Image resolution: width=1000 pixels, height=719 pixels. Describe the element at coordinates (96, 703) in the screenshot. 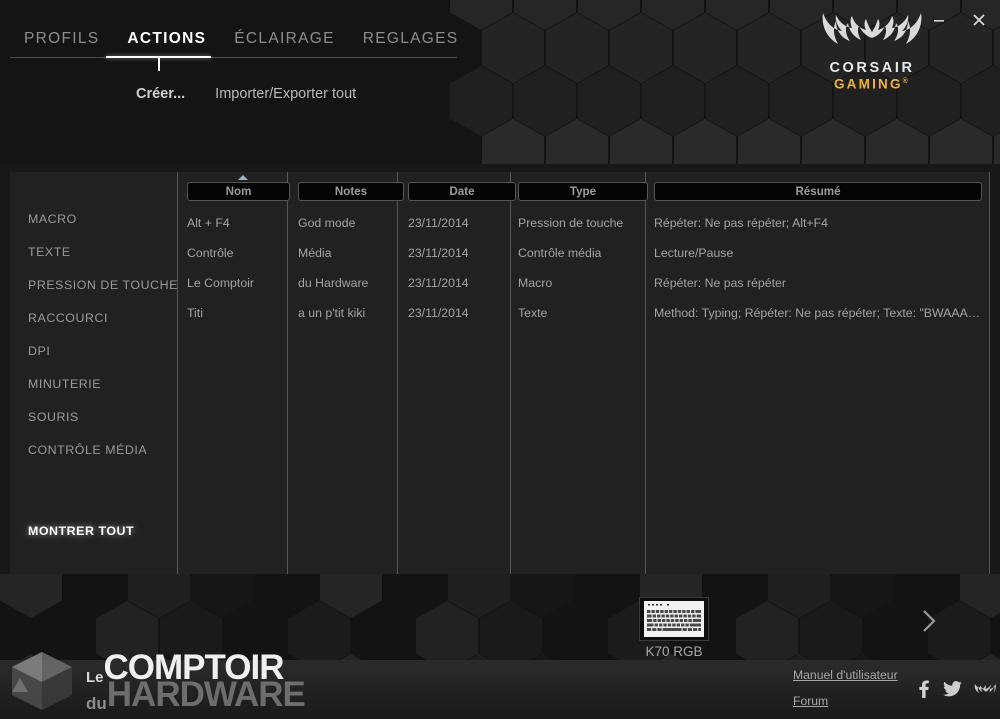

I see `watermark-du: du` at that location.